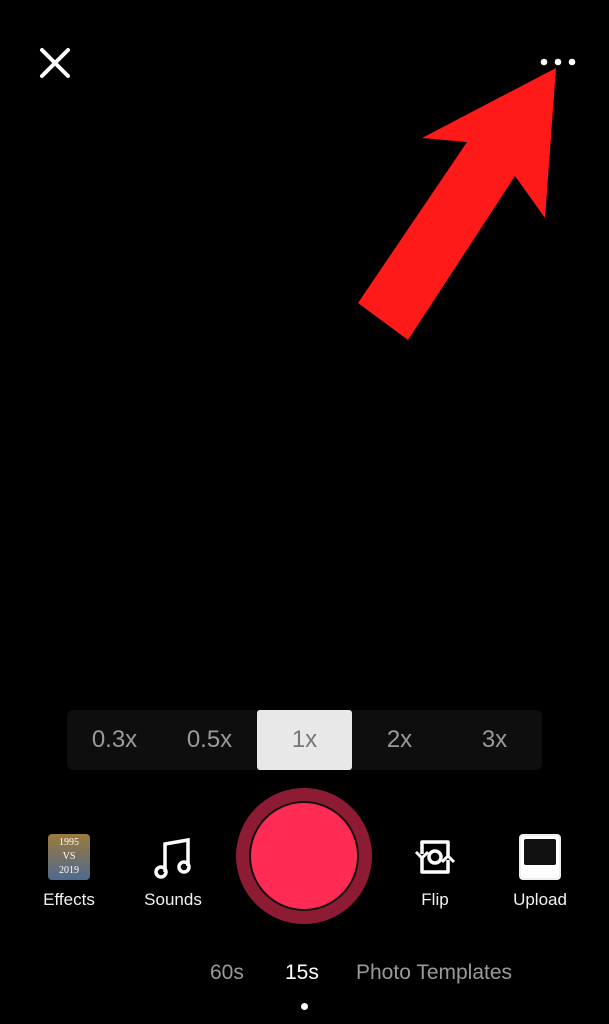 The image size is (609, 1024). Describe the element at coordinates (494, 740) in the screenshot. I see `zoom-3x: 3x` at that location.